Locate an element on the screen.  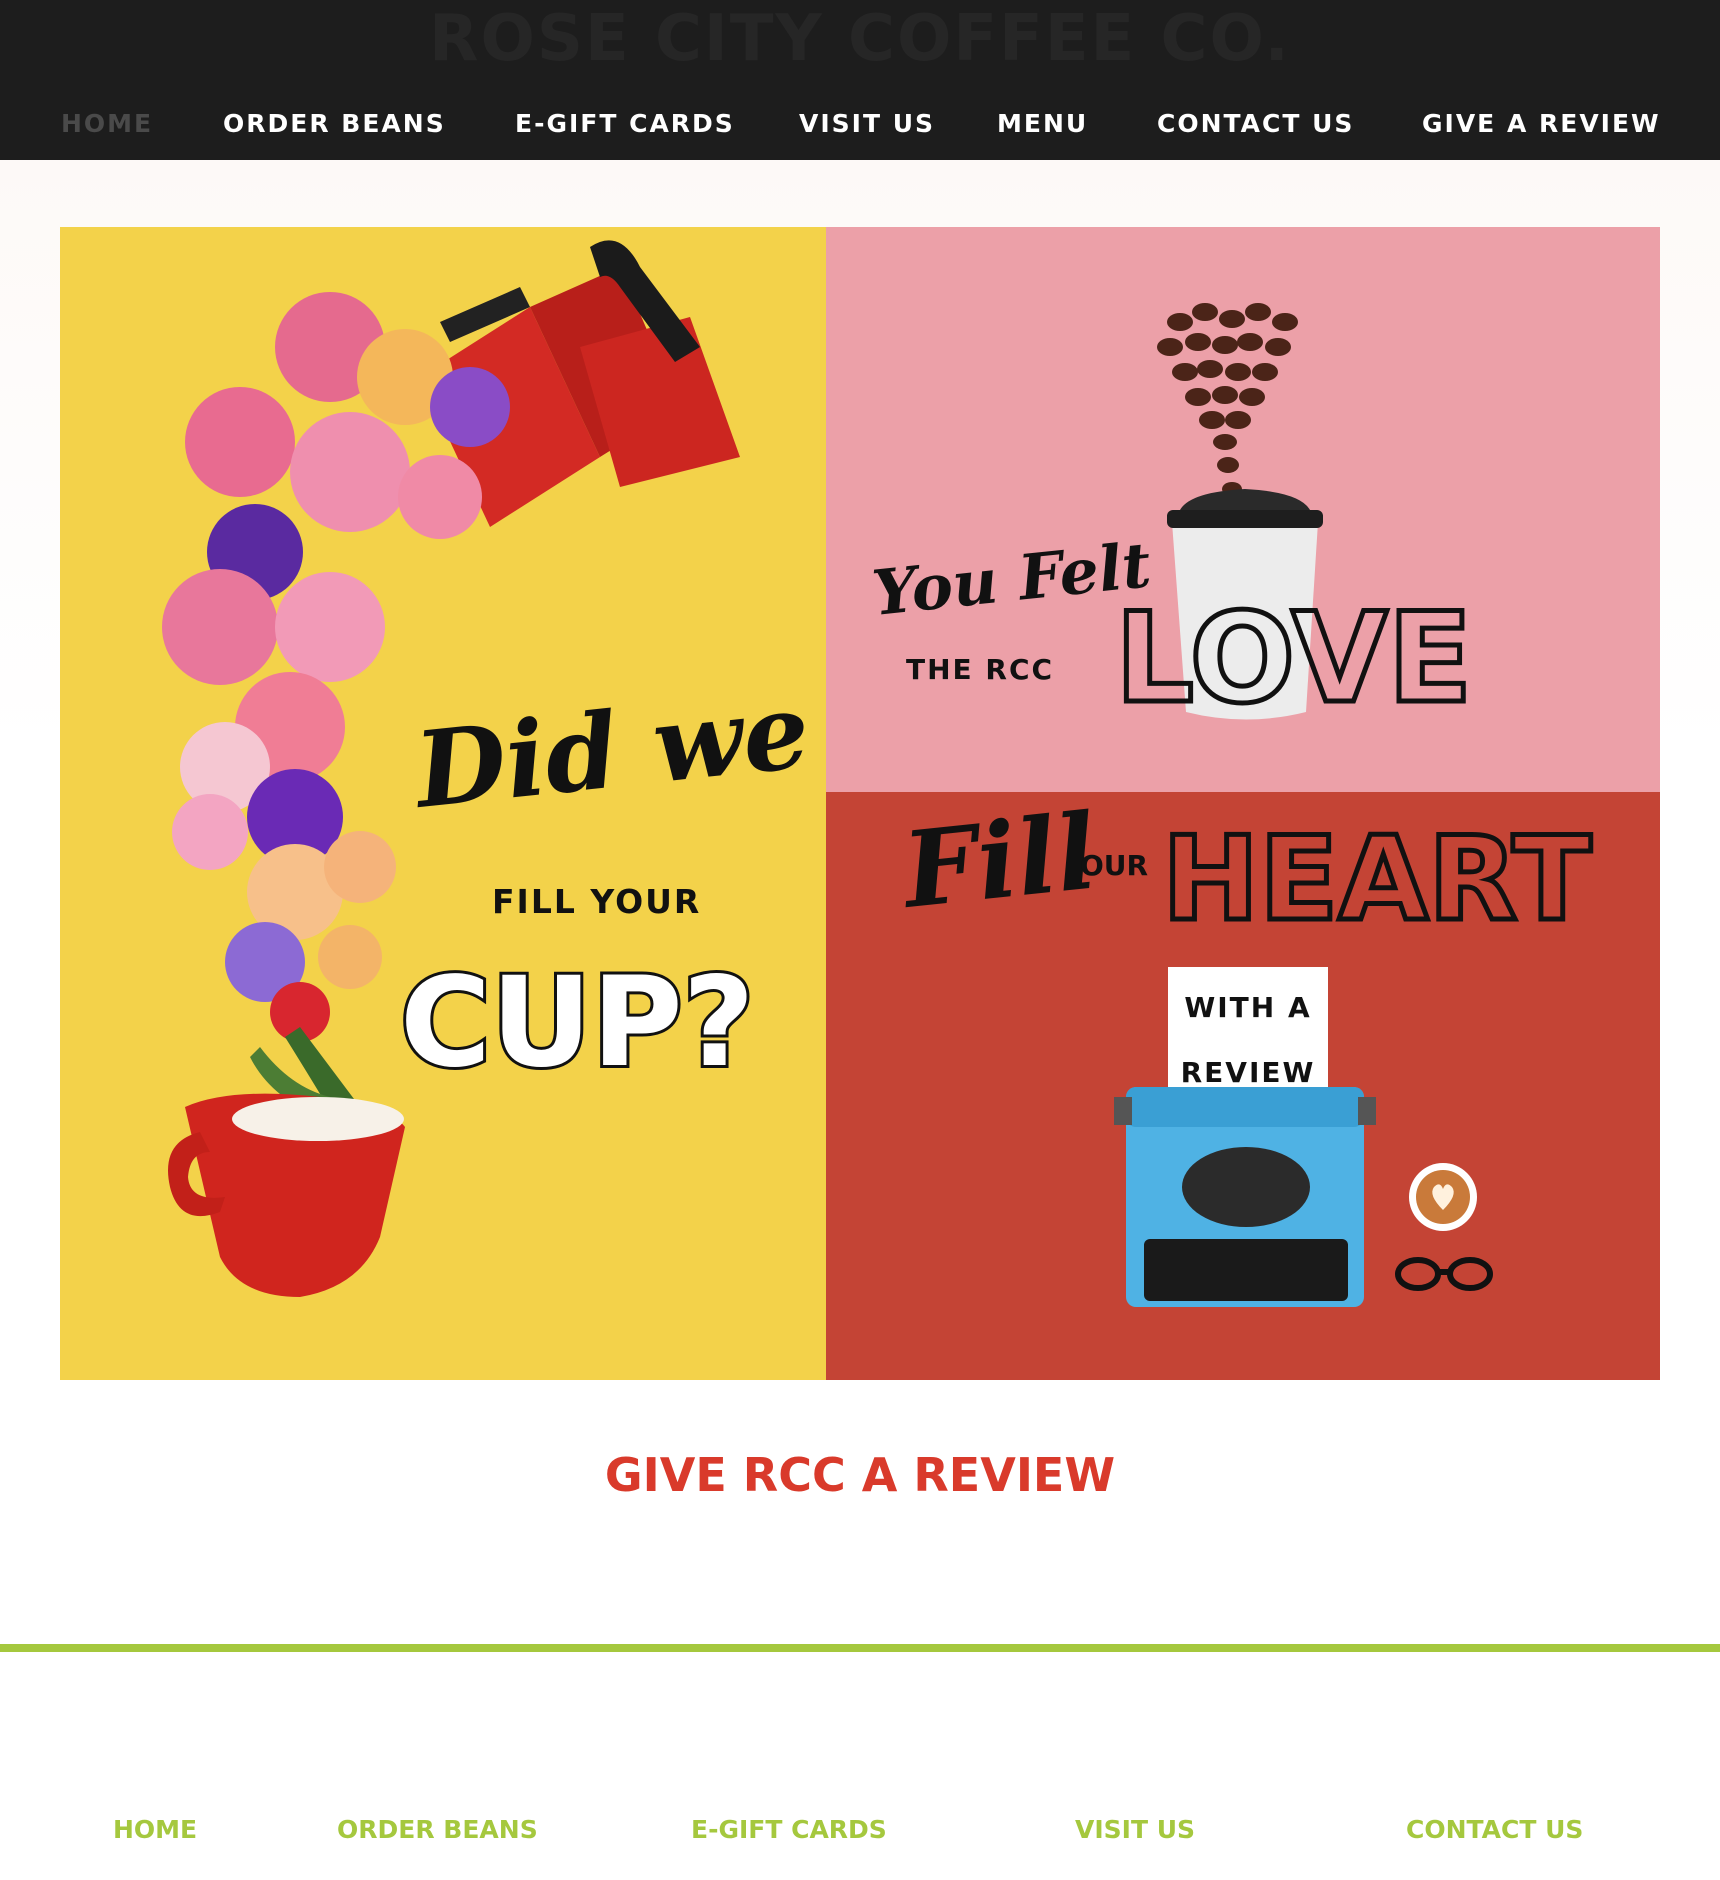
footer-nav-visit-us: VISIT US is located at coordinates (1135, 1830).